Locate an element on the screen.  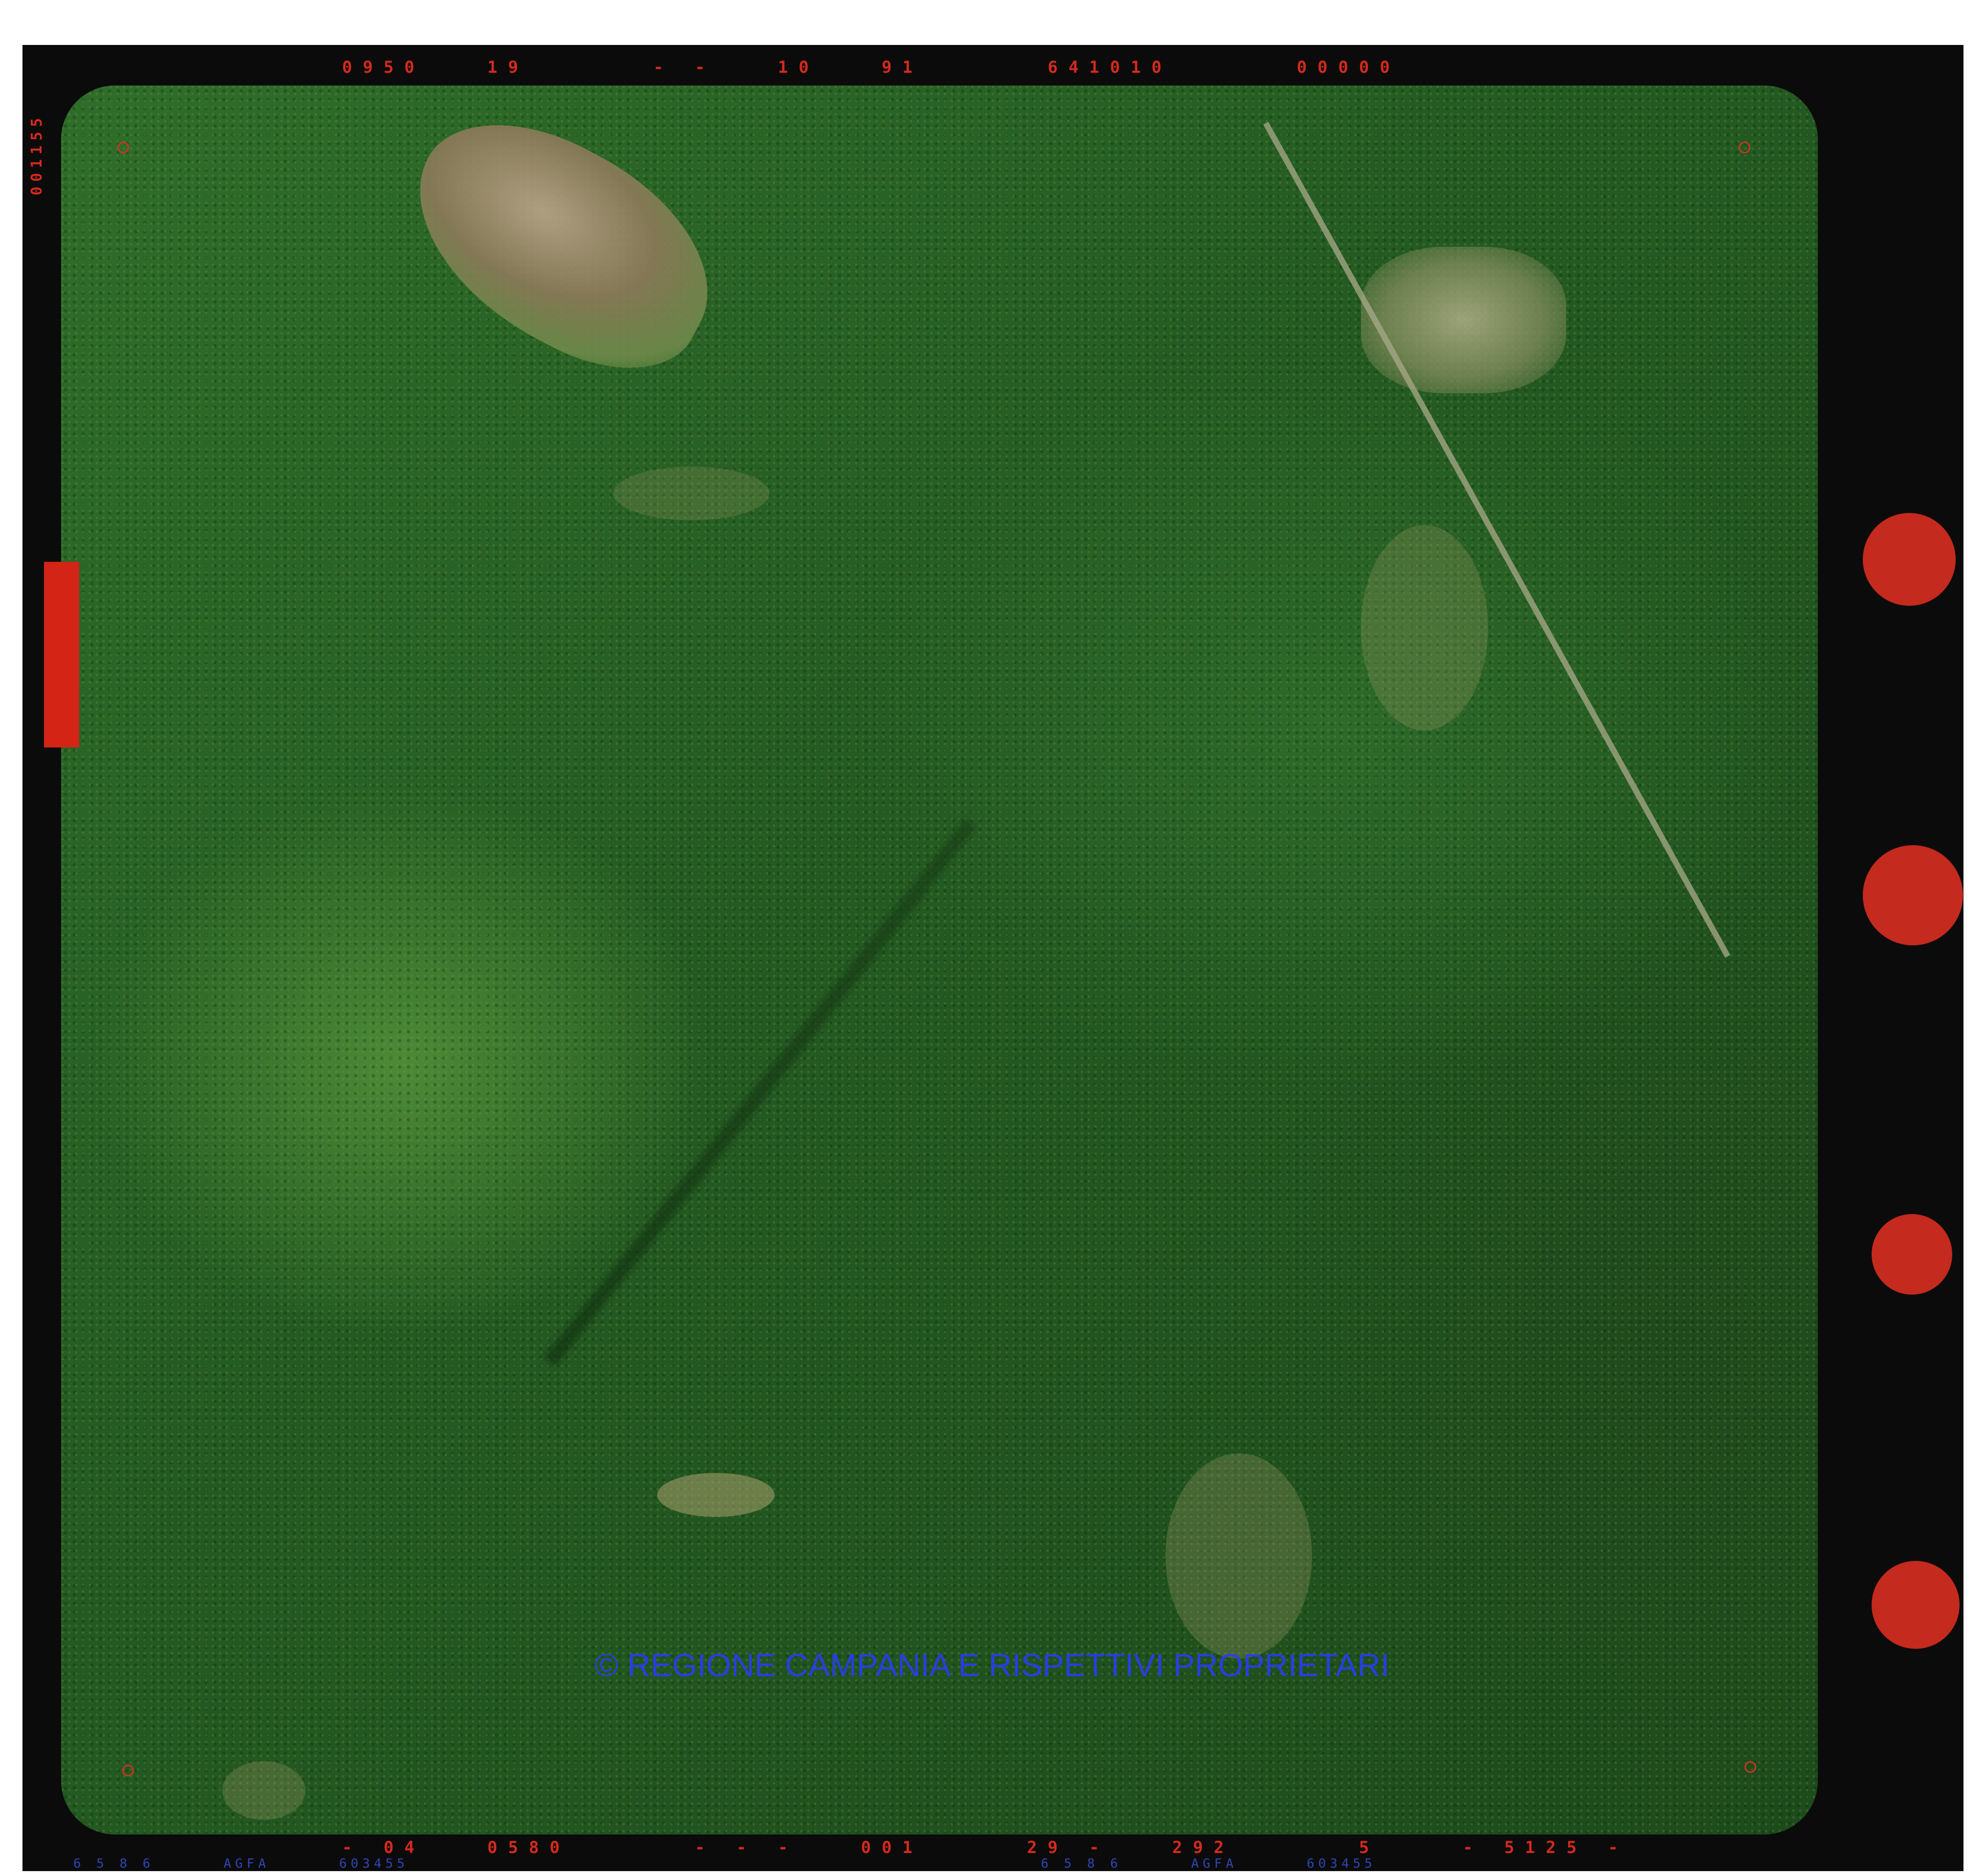
film-data-bottom: - 04 0580 - - - 001 29 - 292 5 - 5125 - is located at coordinates (985, 1847).